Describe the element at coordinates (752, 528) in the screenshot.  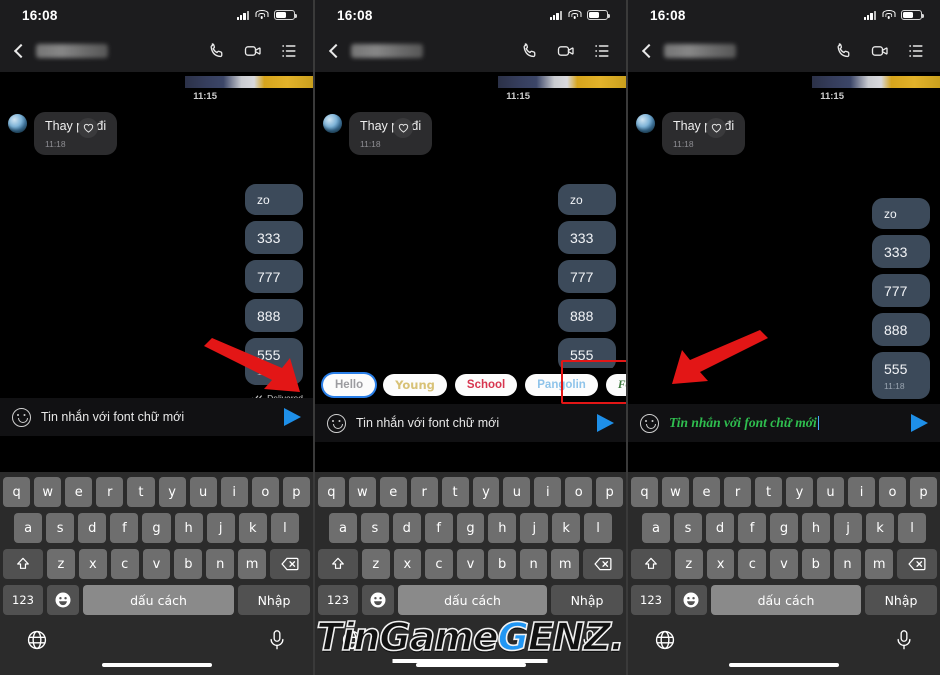
I see `key-f: f` at that location.